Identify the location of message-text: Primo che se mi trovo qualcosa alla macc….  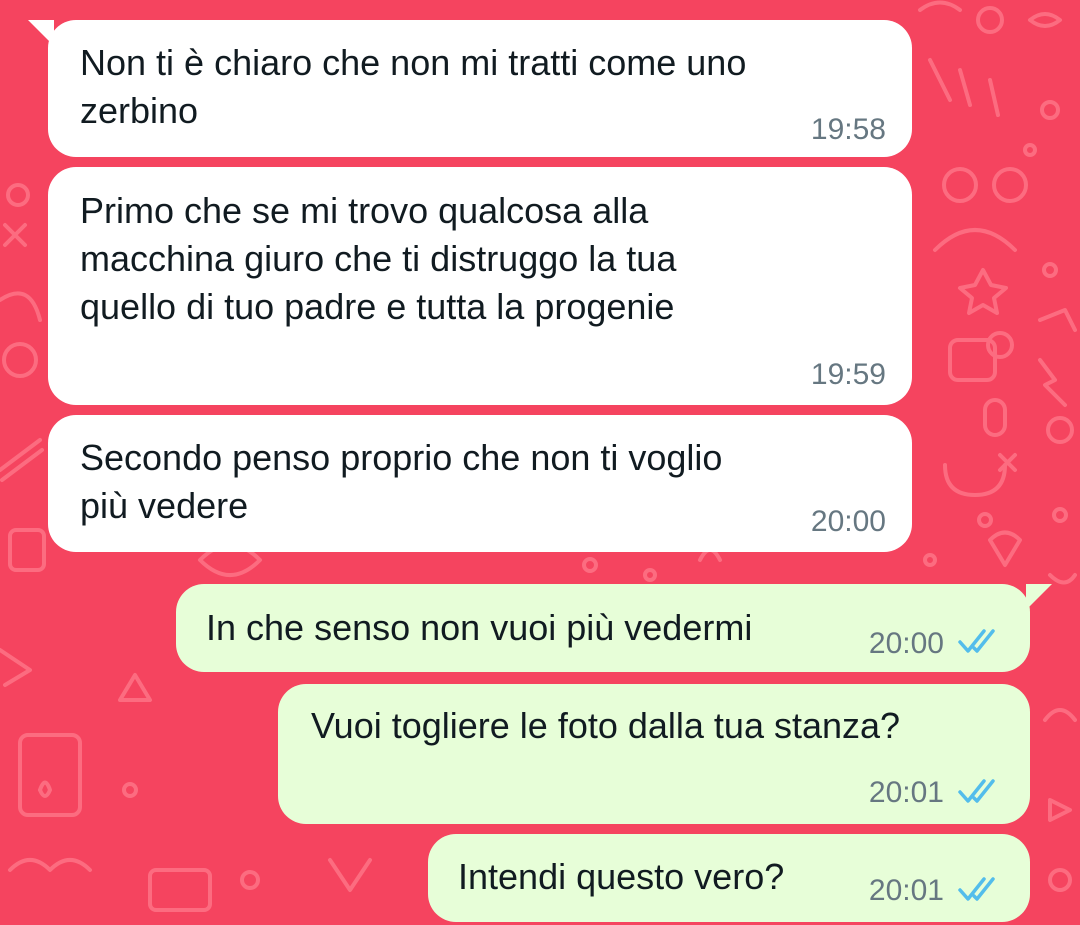
(378, 258).